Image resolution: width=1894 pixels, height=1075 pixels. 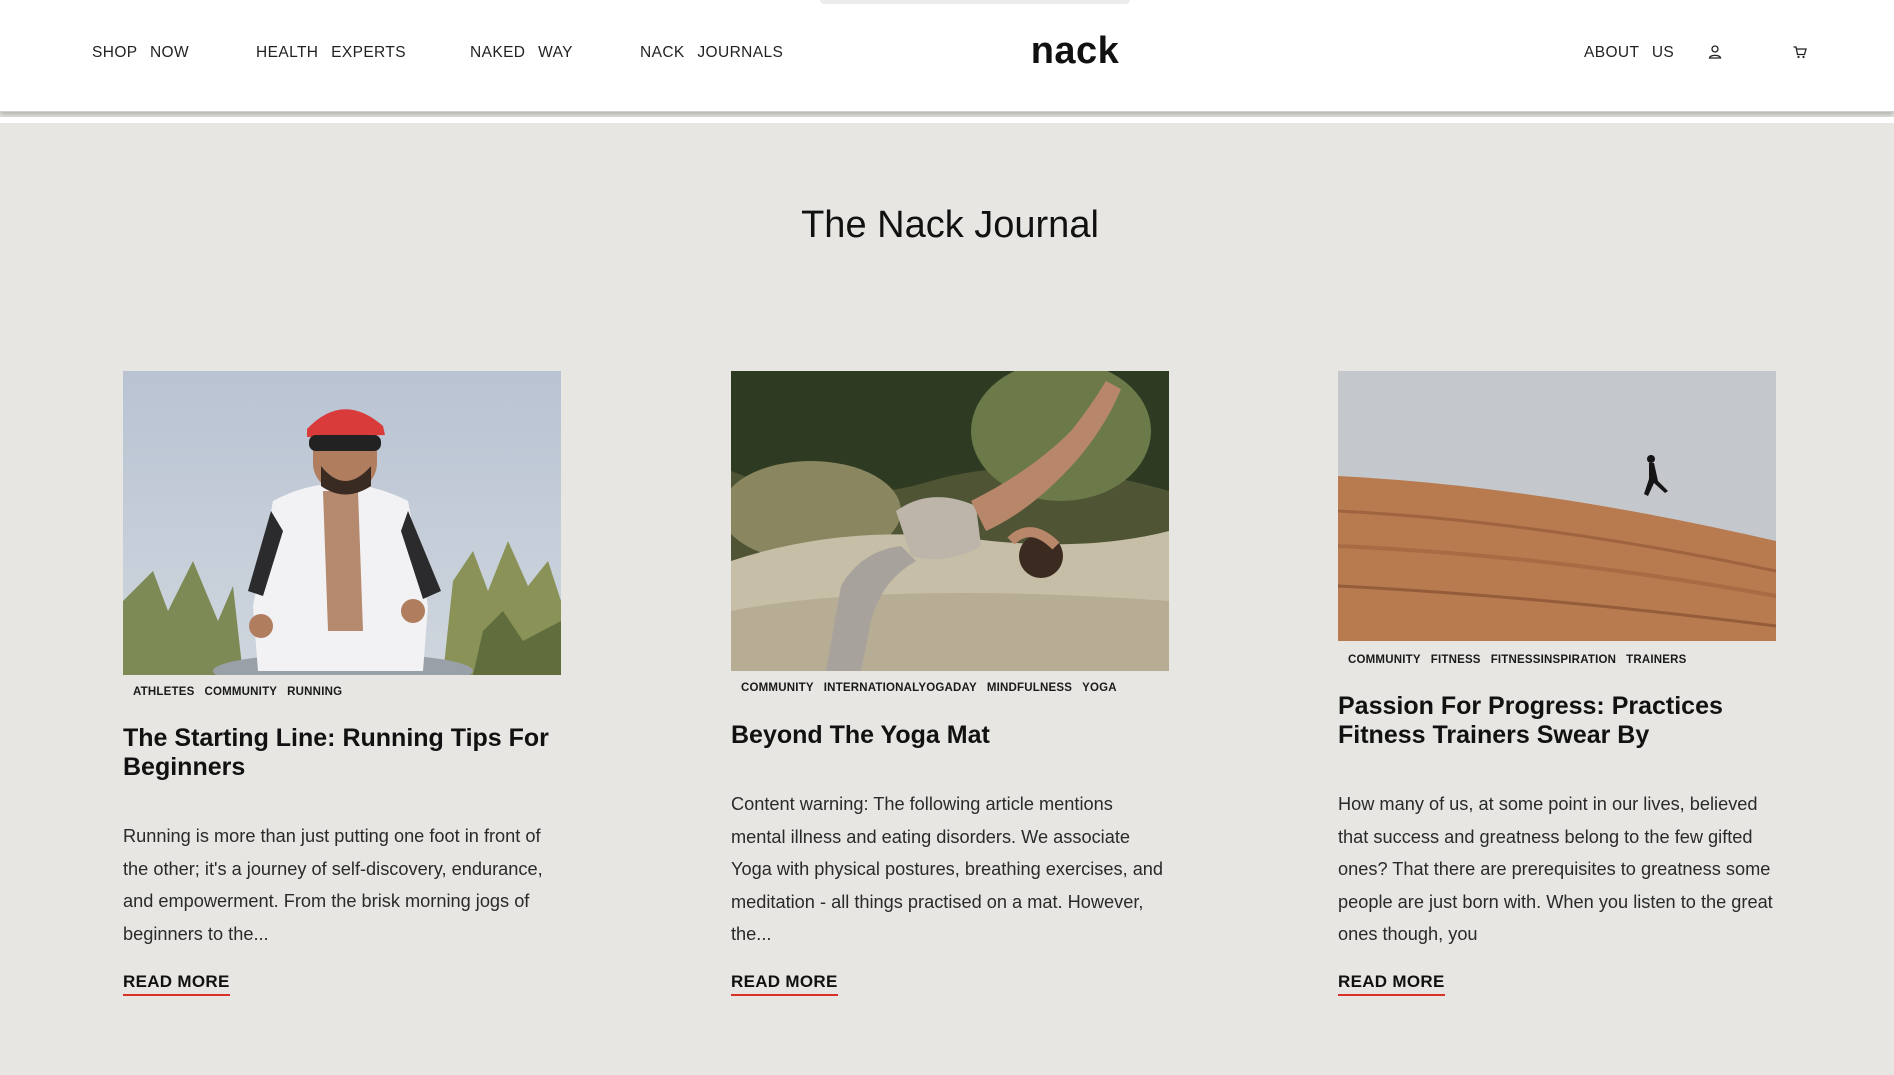 I want to click on tag-link: YOGA, so click(x=1099, y=688).